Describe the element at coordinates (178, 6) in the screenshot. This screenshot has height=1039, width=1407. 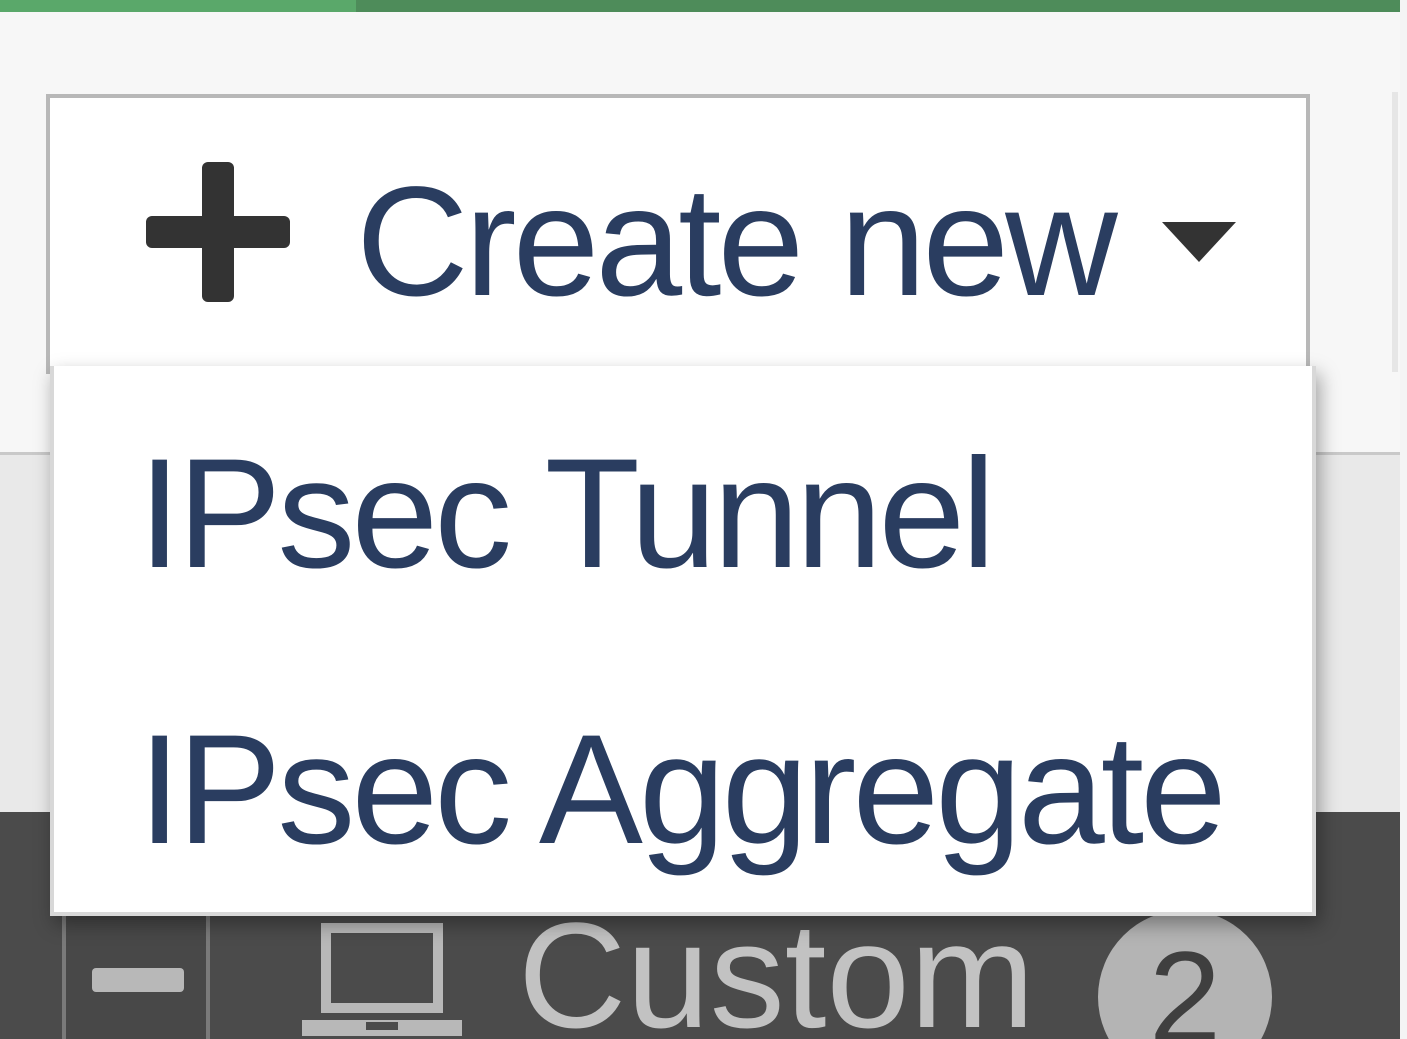
I see `top-accent-segment` at that location.